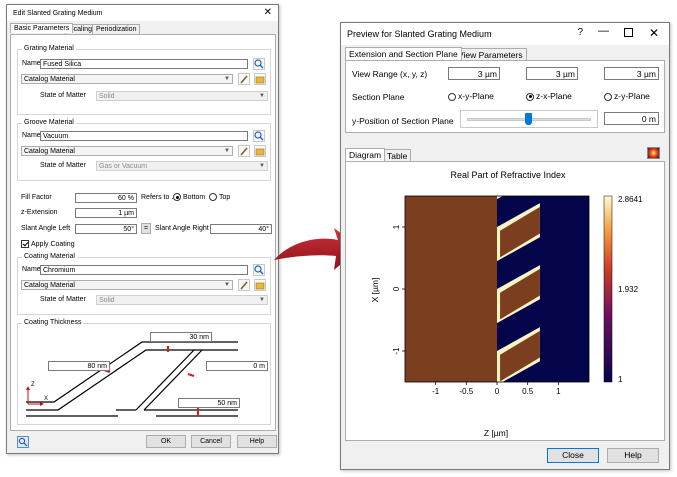  What do you see at coordinates (127, 285) in the screenshot?
I see `coating-catalog-select: Catalog Material ▼` at bounding box center [127, 285].